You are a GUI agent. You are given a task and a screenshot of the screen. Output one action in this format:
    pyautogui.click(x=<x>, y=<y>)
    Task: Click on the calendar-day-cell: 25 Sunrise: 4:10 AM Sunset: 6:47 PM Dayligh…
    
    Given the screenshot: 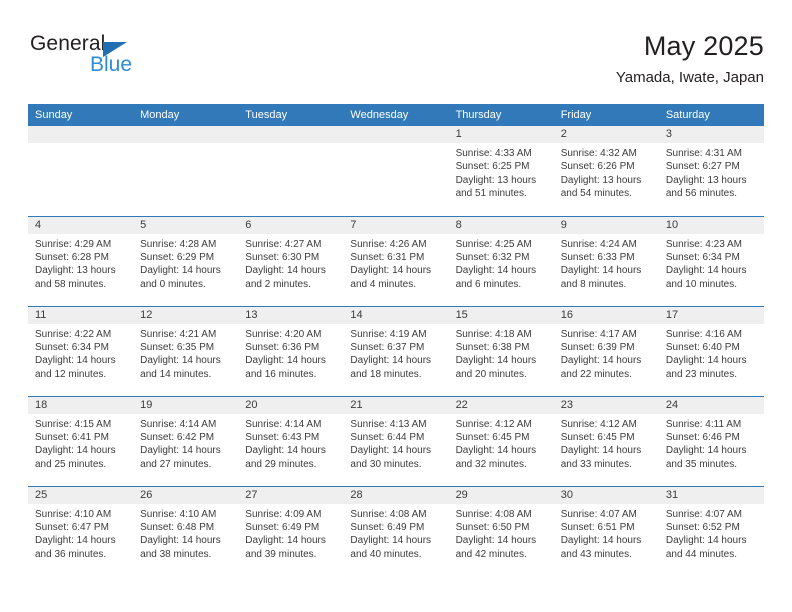 What is the action you would take?
    pyautogui.click(x=81, y=530)
    